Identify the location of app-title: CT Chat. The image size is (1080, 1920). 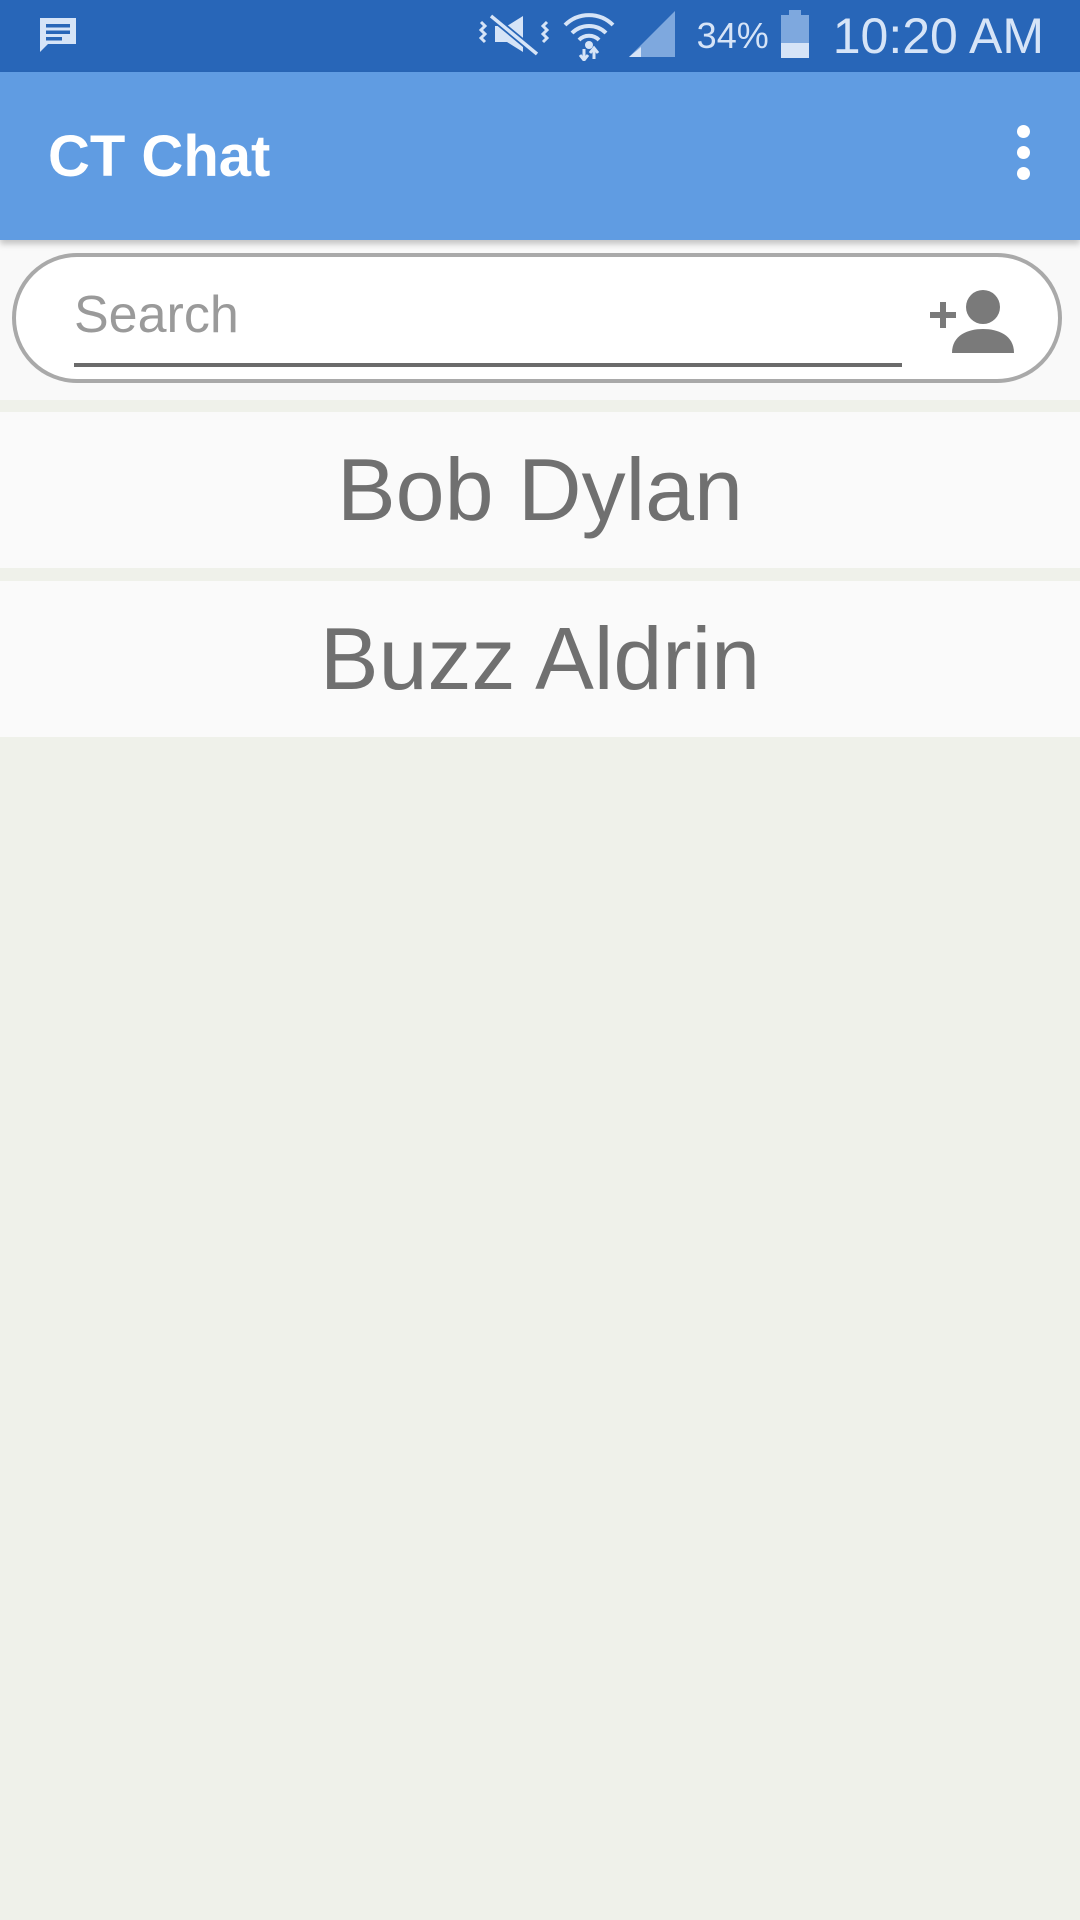
(159, 156).